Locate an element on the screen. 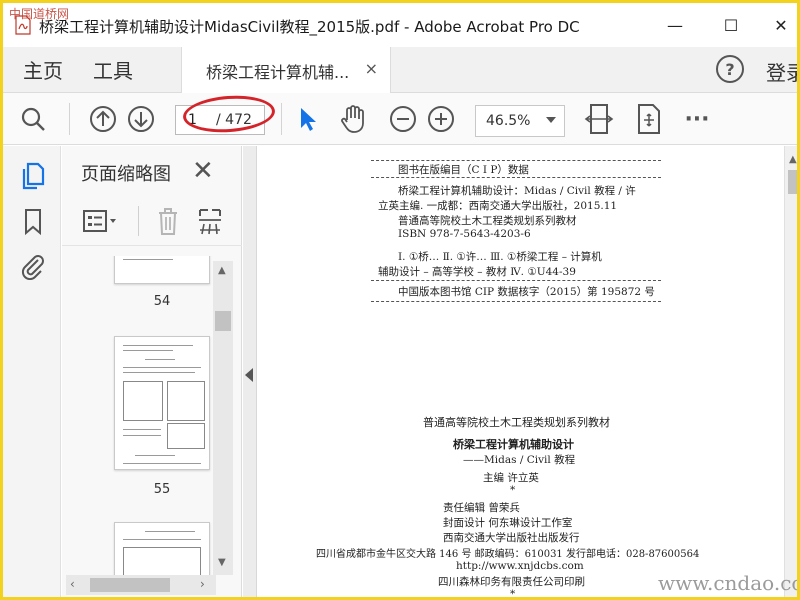  thumbnail-options-button is located at coordinates (101, 223).